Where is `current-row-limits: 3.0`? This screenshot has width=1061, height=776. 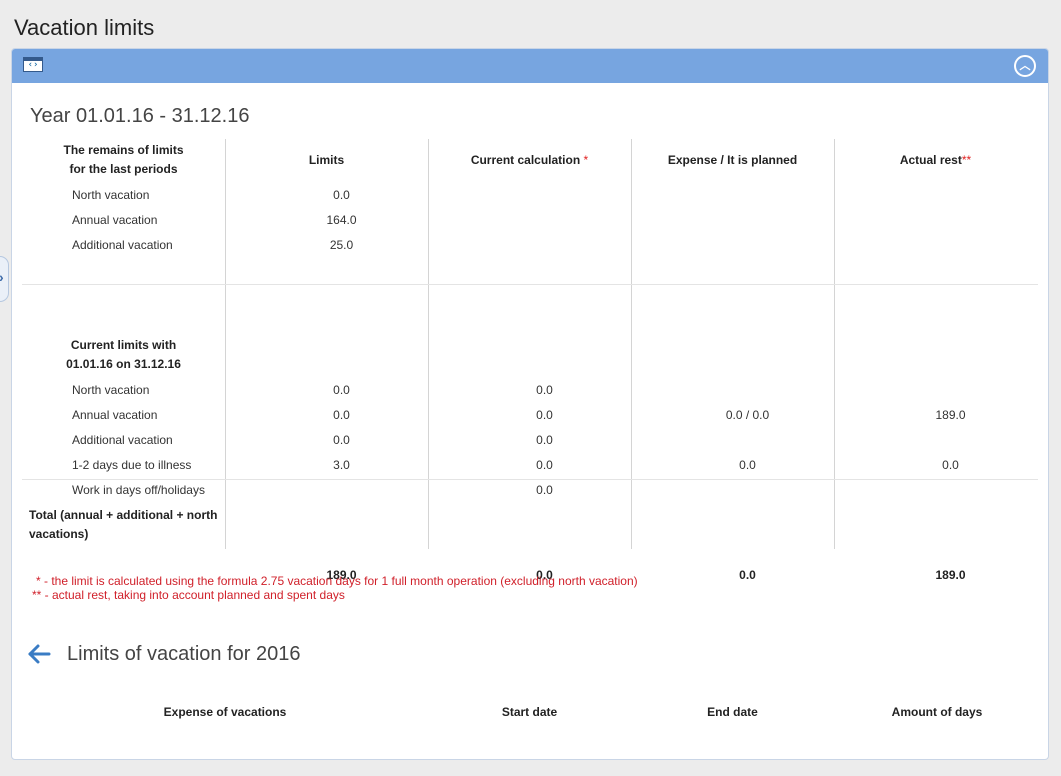
current-row-limits: 3.0 is located at coordinates (341, 465).